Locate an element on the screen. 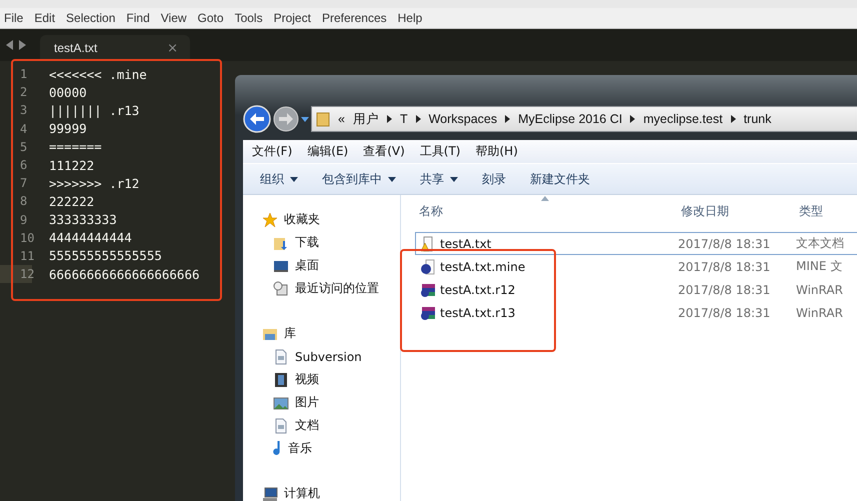 This screenshot has width=857, height=501. file-row: testA.txt.r13 2017/8/8 18:31 WinRAR is located at coordinates (636, 312).